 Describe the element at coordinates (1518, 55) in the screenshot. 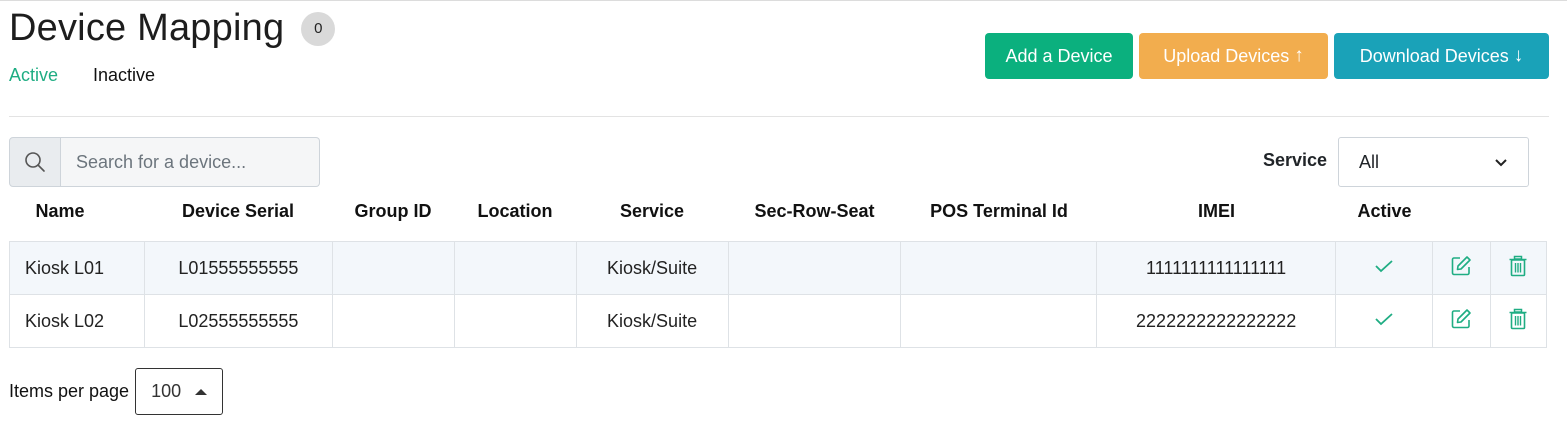

I see `arrow-down-icon: ↓` at that location.